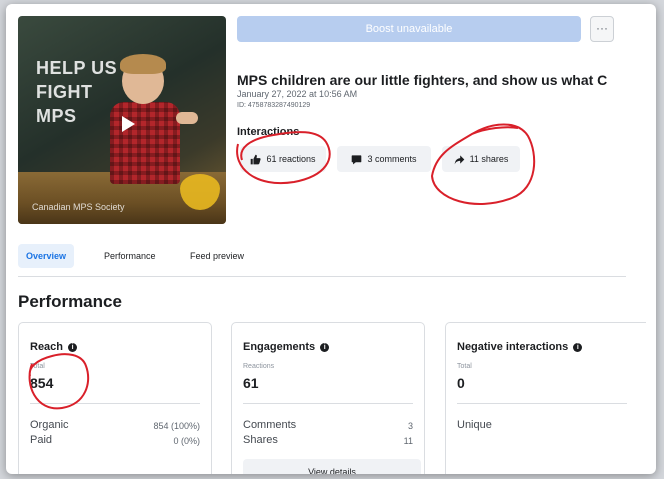  I want to click on more-options-button: ···, so click(602, 29).